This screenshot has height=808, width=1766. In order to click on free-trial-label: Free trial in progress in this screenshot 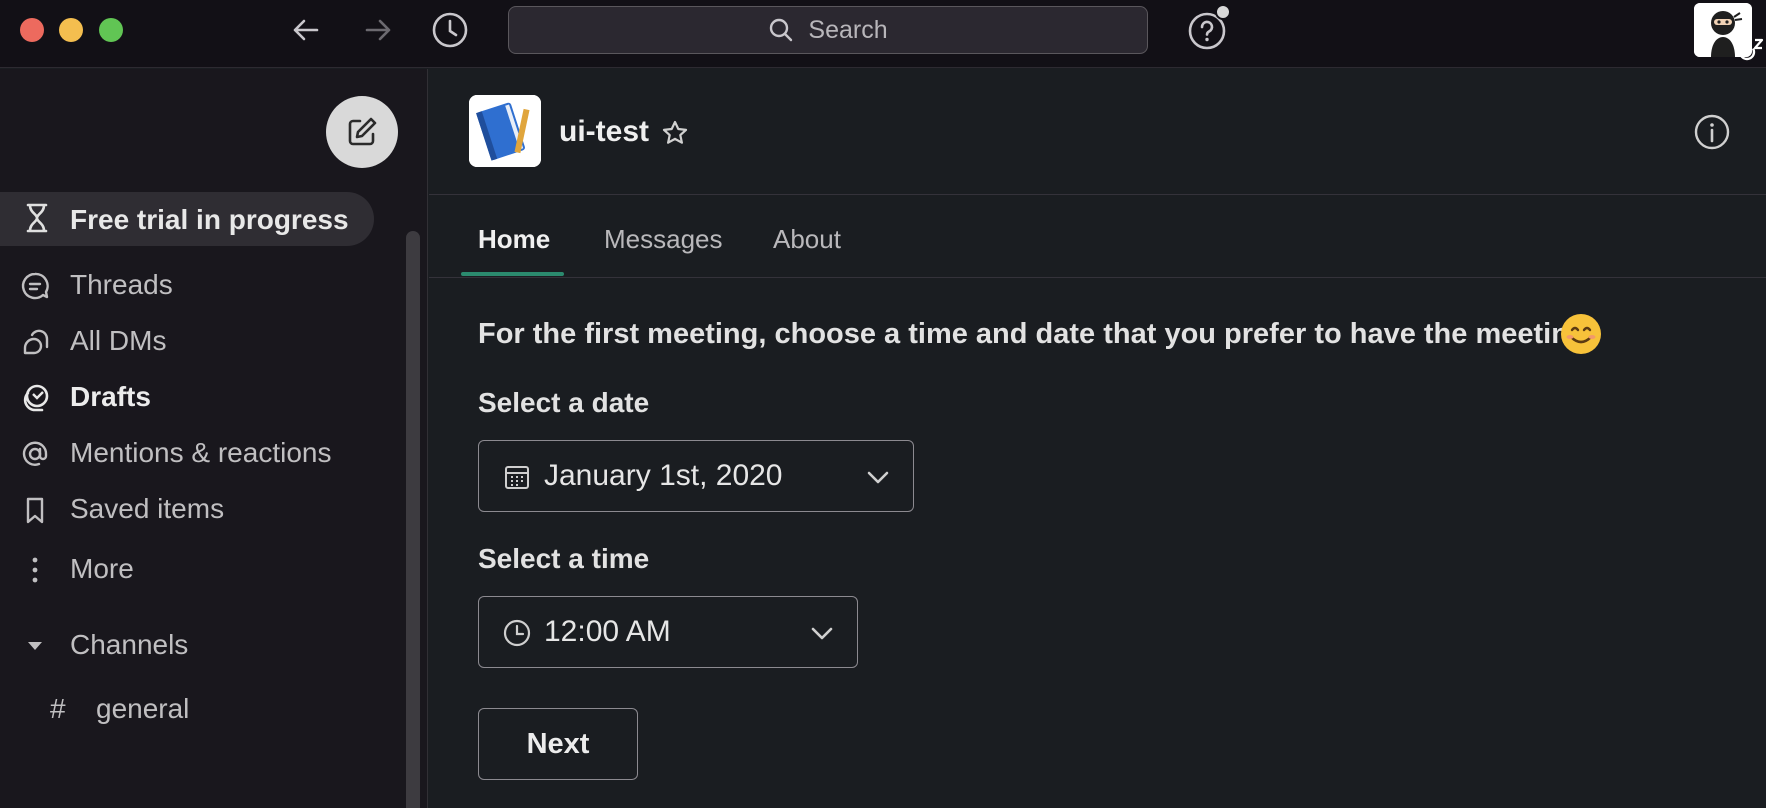, I will do `click(209, 219)`.